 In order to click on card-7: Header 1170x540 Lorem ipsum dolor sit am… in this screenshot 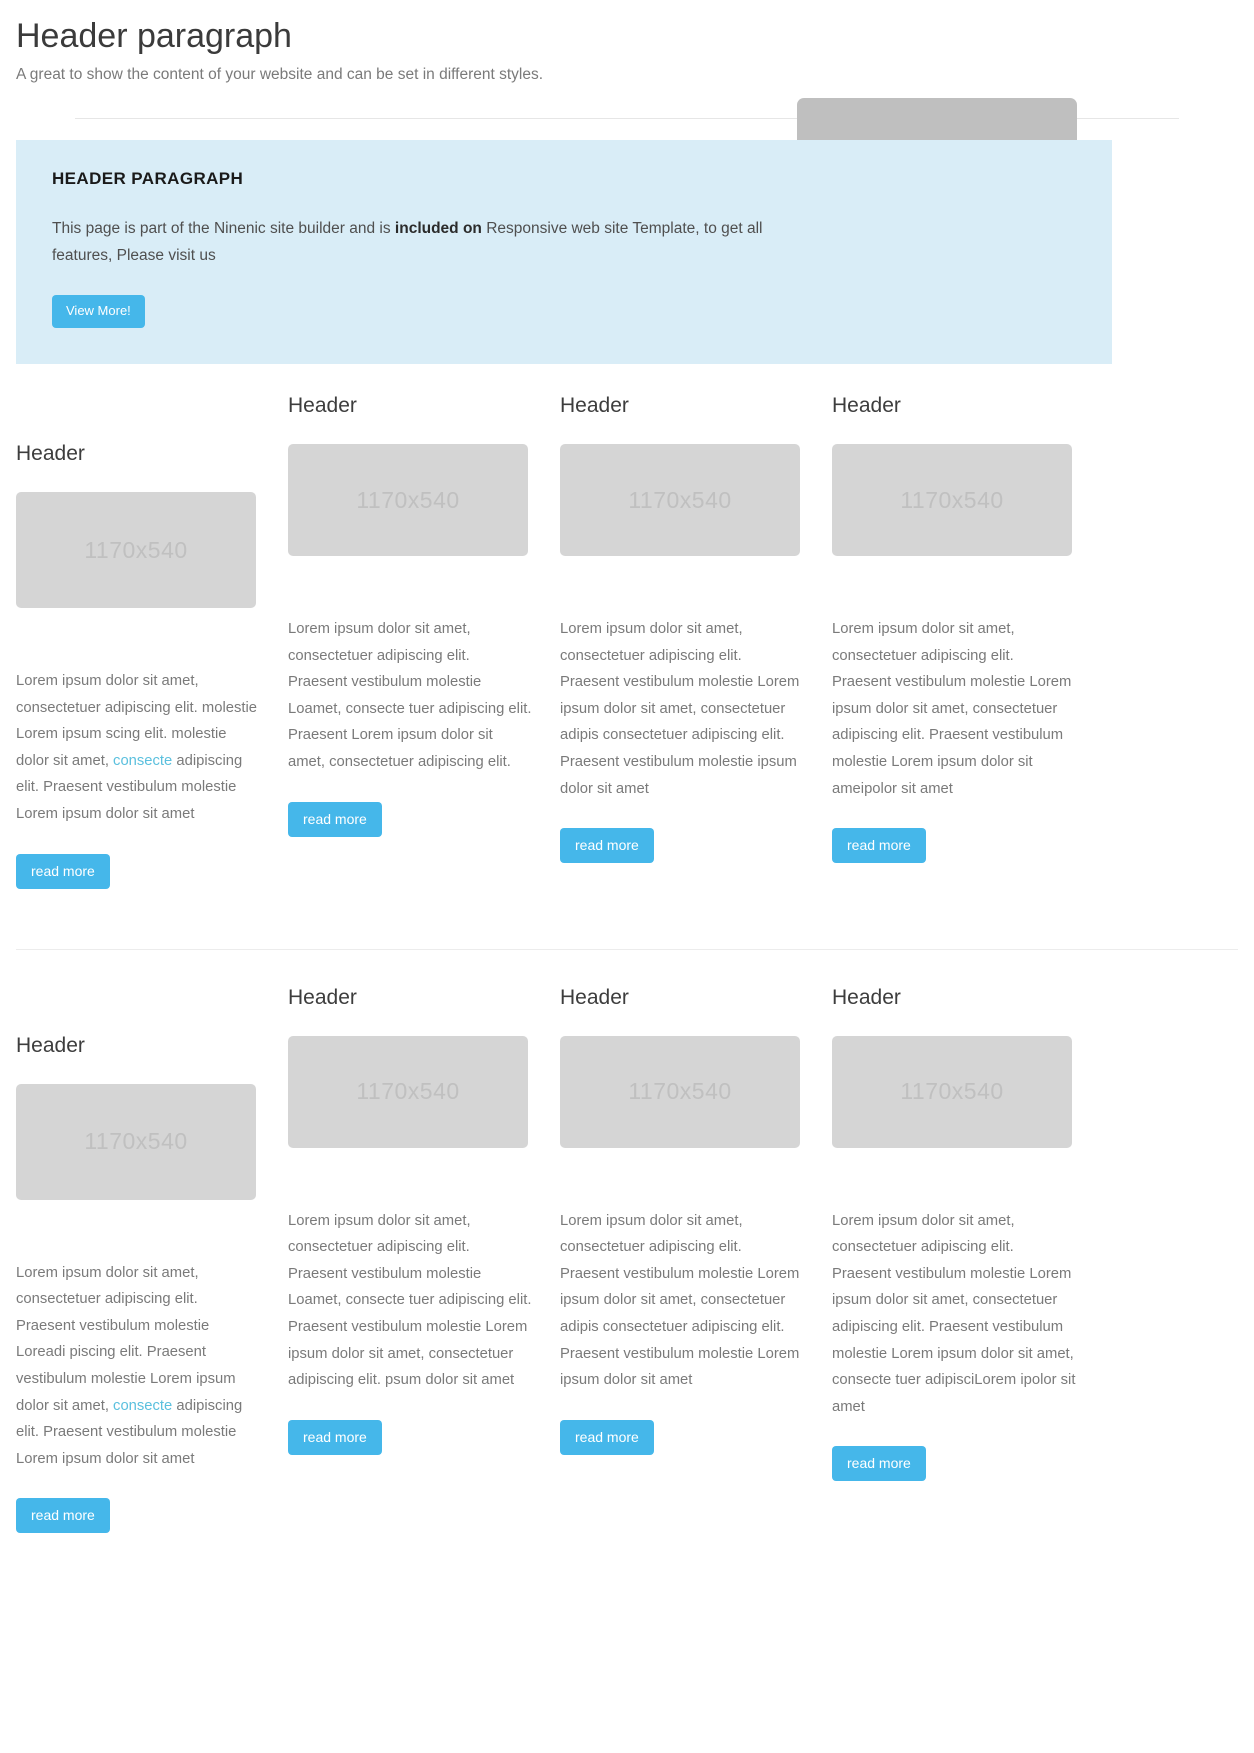, I will do `click(696, 1219)`.